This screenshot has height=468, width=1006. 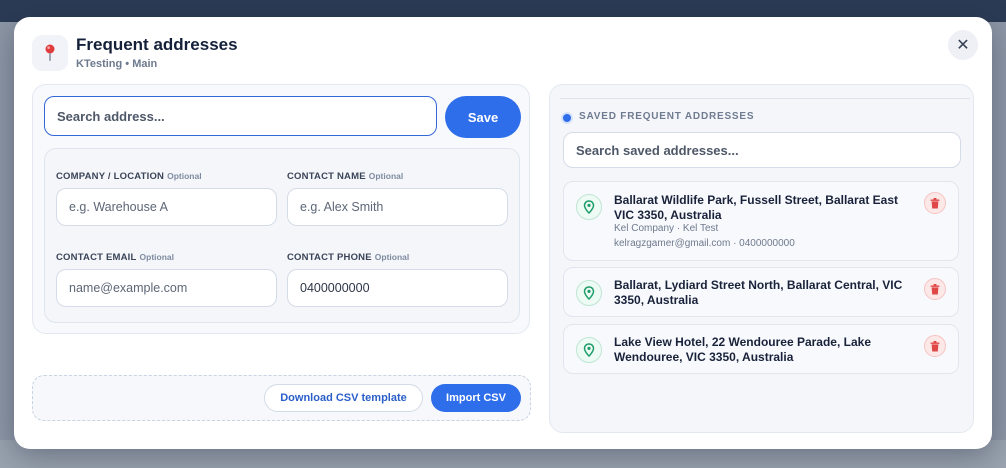 What do you see at coordinates (765, 98) in the screenshot?
I see `divider` at bounding box center [765, 98].